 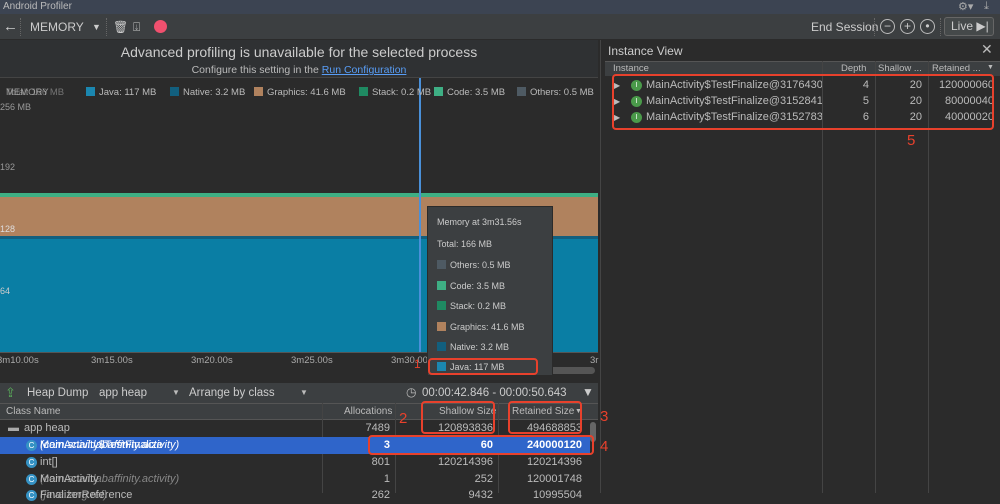 I want to click on legend-code: Code: 3.5 MB, so click(x=469, y=92).